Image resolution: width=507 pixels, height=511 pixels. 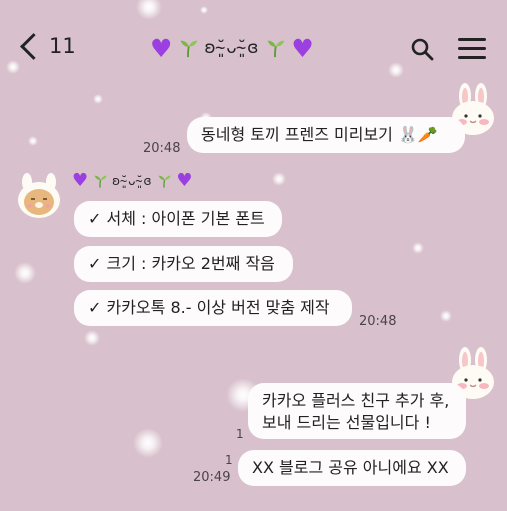 What do you see at coordinates (212, 477) in the screenshot?
I see `message-time: 20:49` at bounding box center [212, 477].